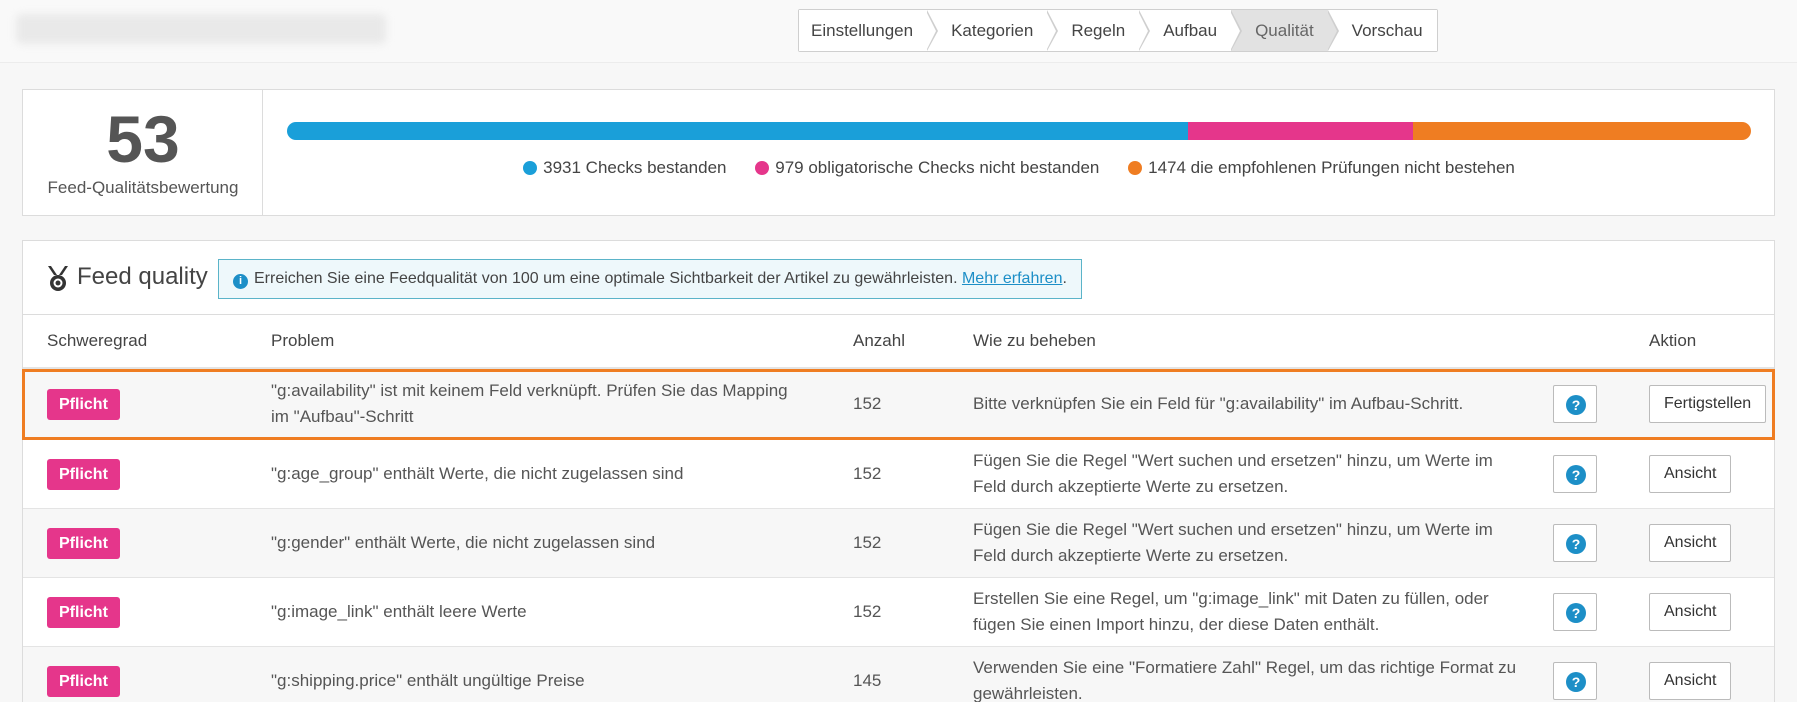  Describe the element at coordinates (879, 340) in the screenshot. I see `header-count: Anzahl` at that location.